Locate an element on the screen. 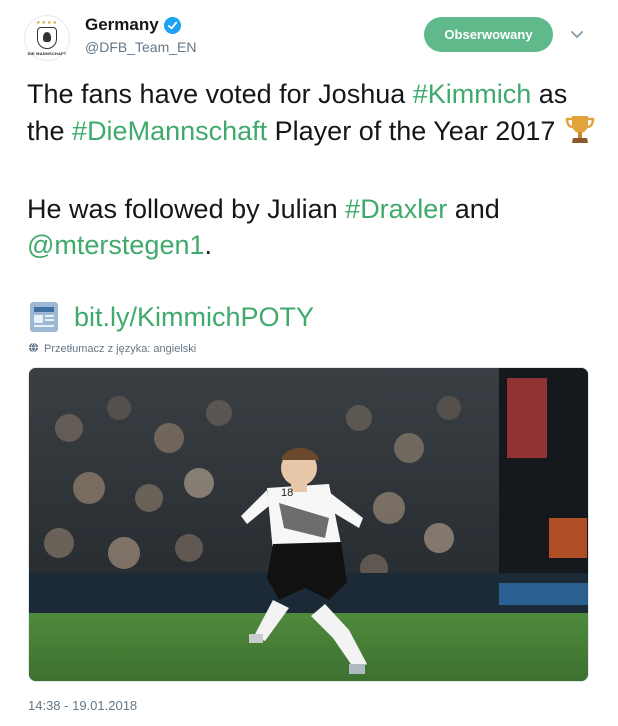 Image resolution: width=618 pixels, height=726 pixels. chevron-down-icon is located at coordinates (577, 34).